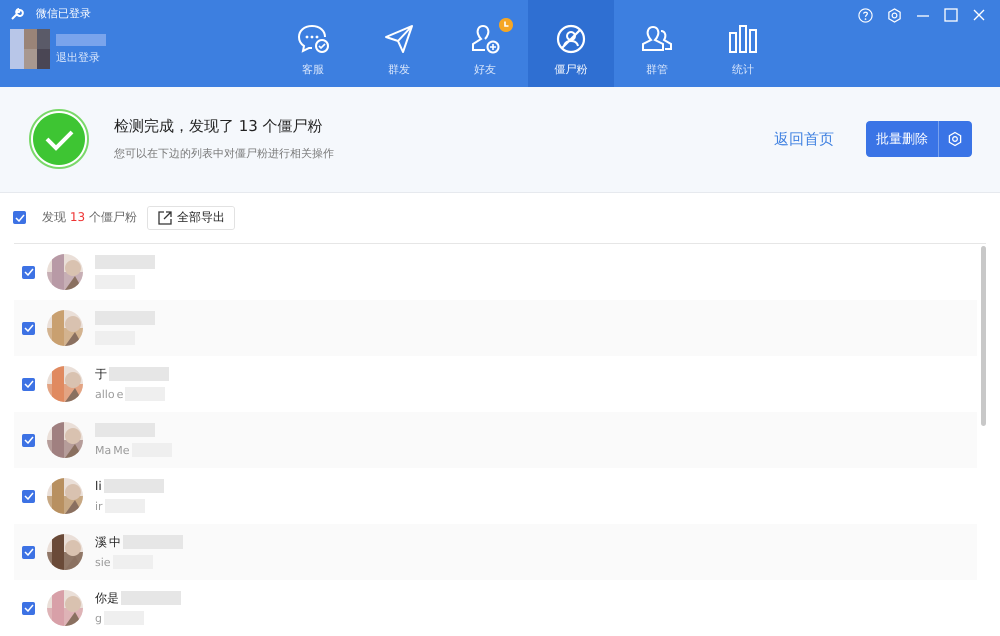  What do you see at coordinates (164, 218) in the screenshot?
I see `export-icon` at bounding box center [164, 218].